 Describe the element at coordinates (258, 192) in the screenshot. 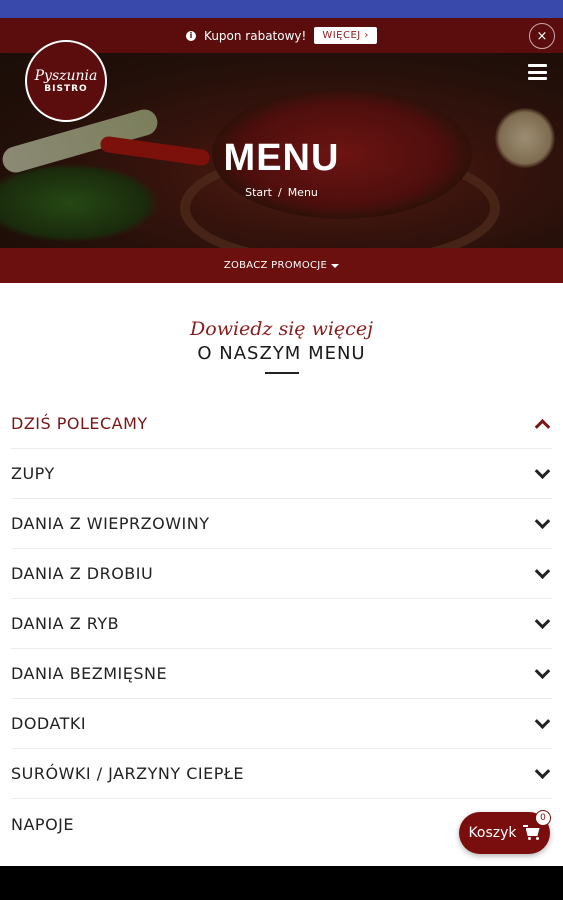

I see `breadcrumb-start: Start` at that location.